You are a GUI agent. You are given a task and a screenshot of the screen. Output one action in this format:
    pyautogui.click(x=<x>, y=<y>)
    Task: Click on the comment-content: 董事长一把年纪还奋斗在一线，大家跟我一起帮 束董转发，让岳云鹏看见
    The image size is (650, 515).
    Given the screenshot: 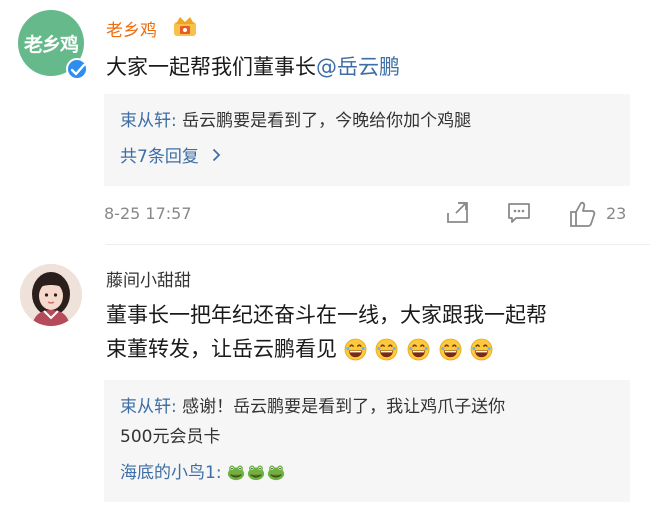 What is the action you would take?
    pyautogui.click(x=366, y=332)
    